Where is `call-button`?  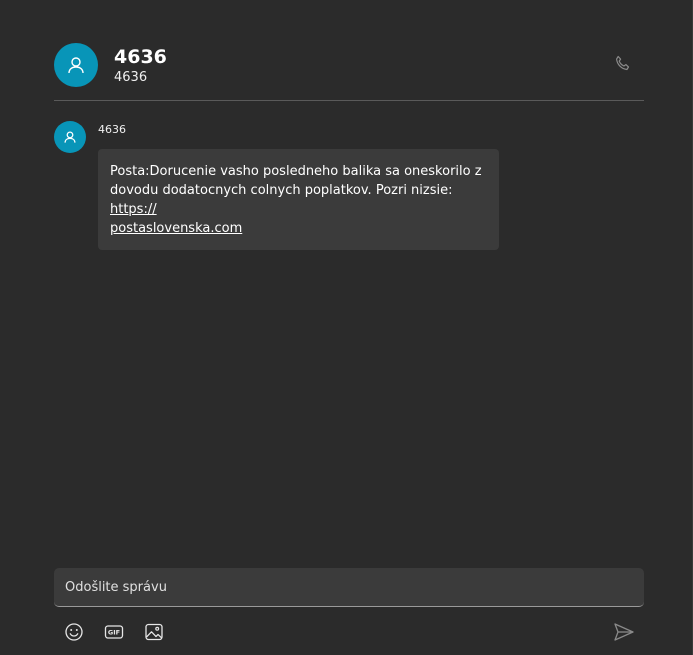 call-button is located at coordinates (623, 64).